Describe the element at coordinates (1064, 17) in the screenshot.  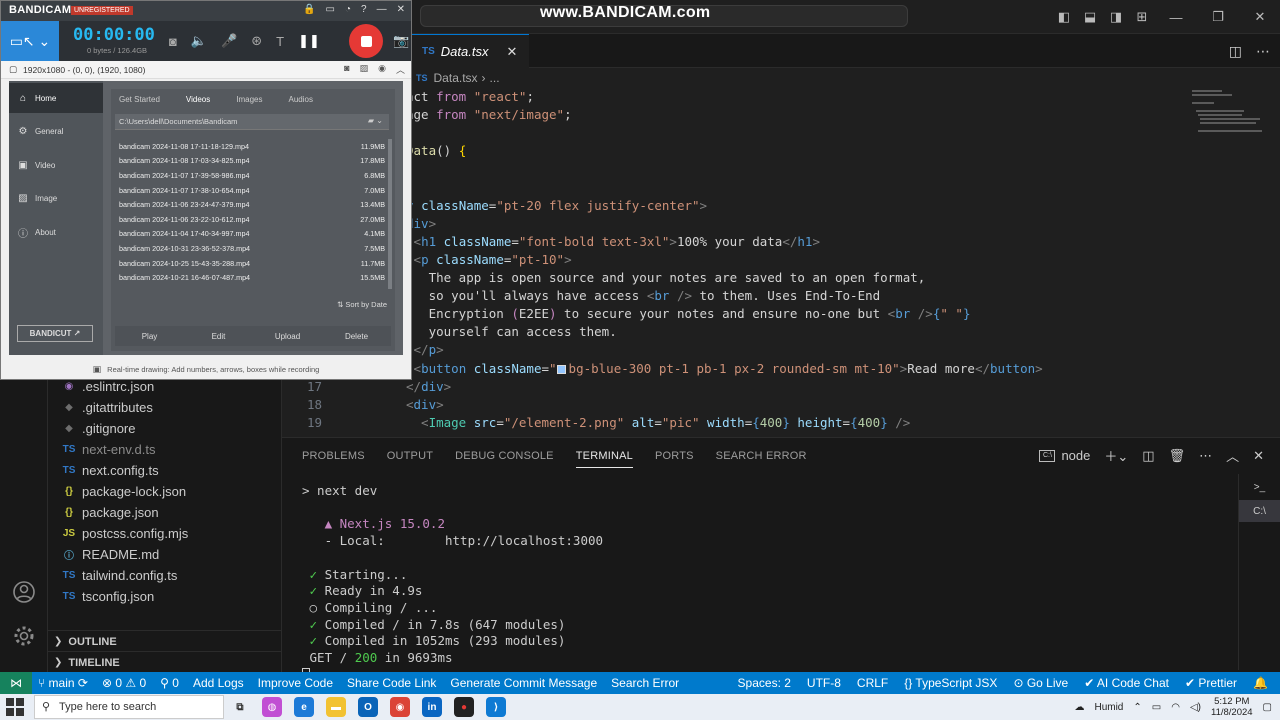
I see `toggle-sidebar-icon: ◧` at that location.